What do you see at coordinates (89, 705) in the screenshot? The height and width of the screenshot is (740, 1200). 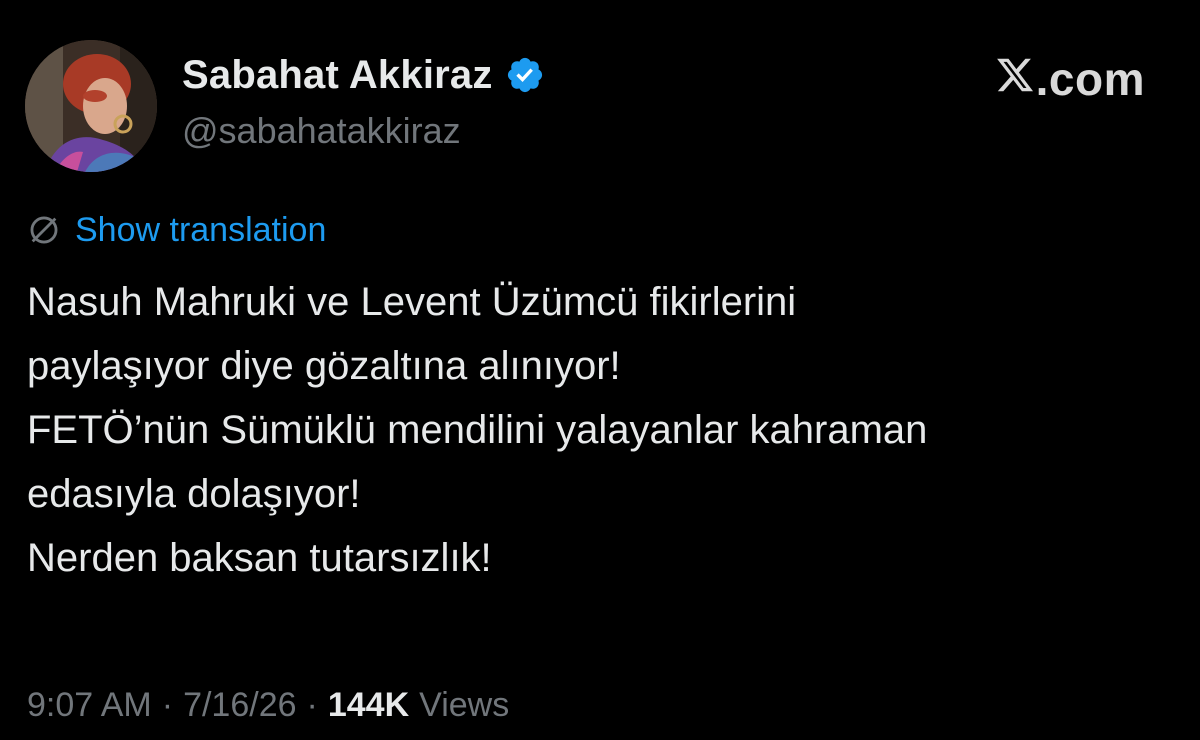 I see `tweet-time: 9:07 AM` at bounding box center [89, 705].